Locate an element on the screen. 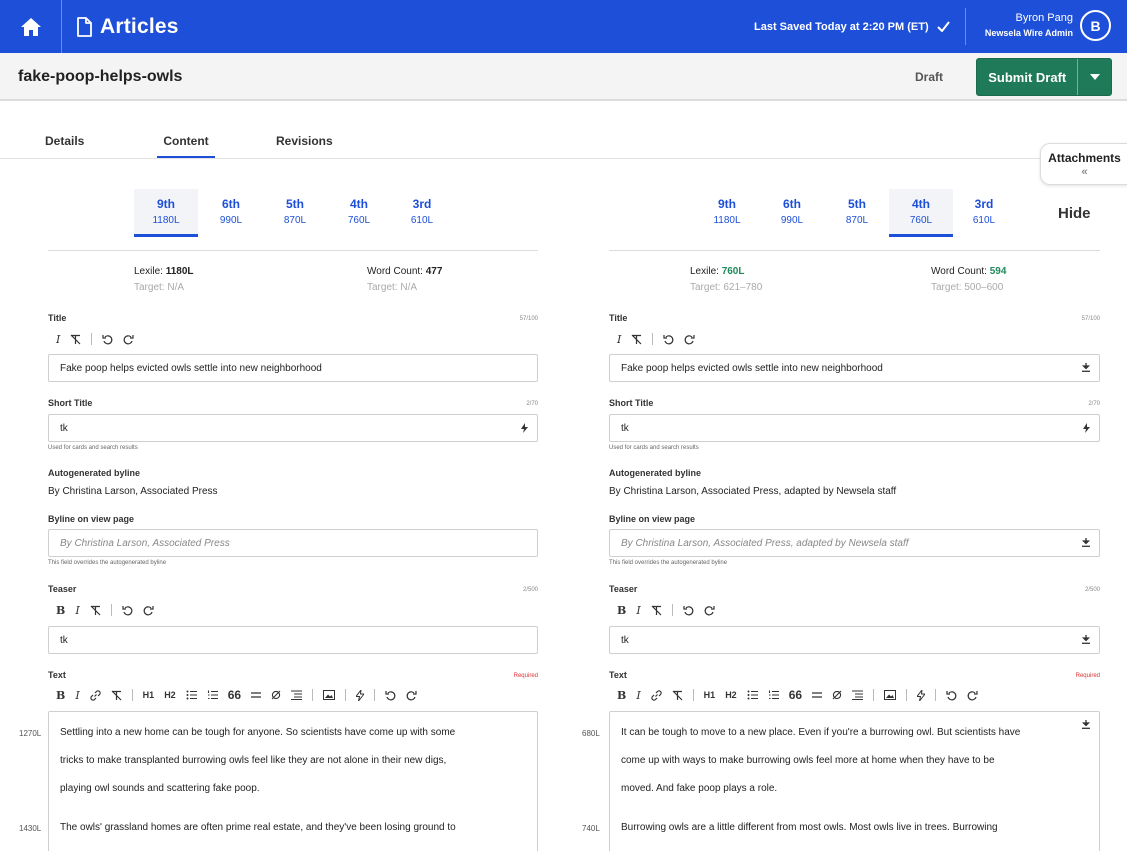 This screenshot has width=1127, height=851. teaser-counter: 2/500 is located at coordinates (1092, 590).